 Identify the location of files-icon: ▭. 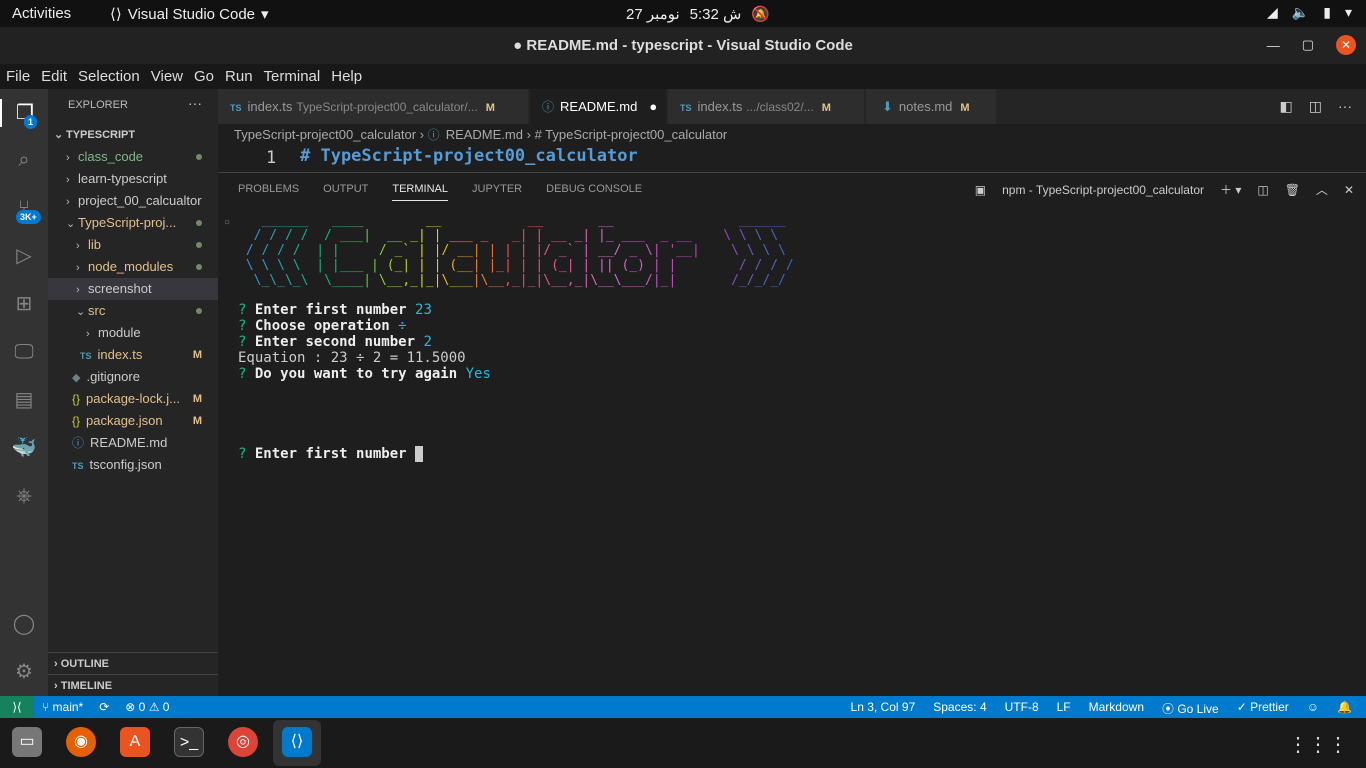
(27, 742).